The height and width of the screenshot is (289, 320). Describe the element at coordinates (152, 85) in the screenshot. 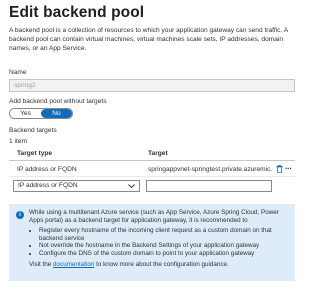

I see `name-field: spring2` at that location.